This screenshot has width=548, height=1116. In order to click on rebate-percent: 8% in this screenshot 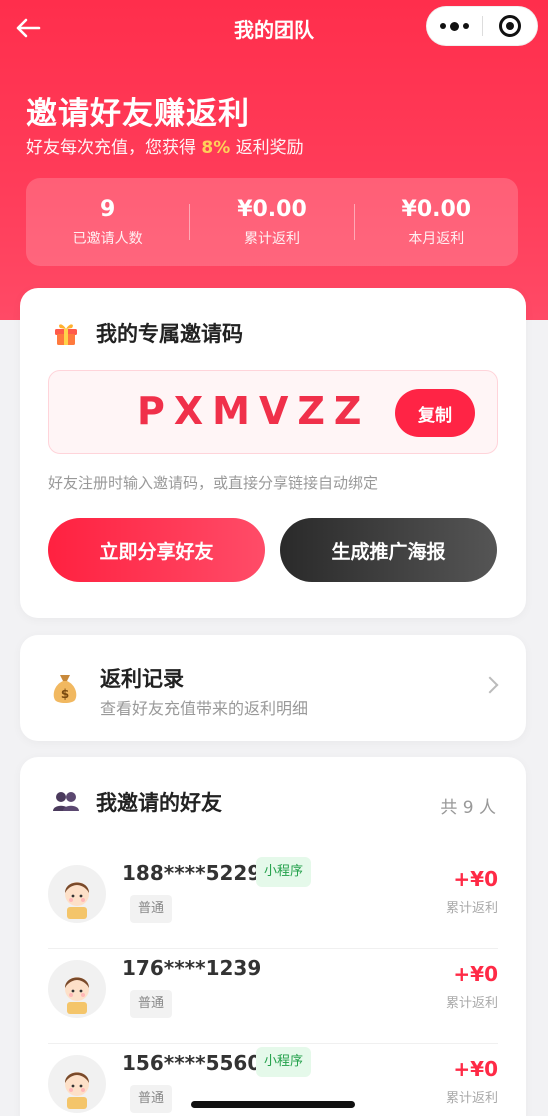, I will do `click(216, 148)`.